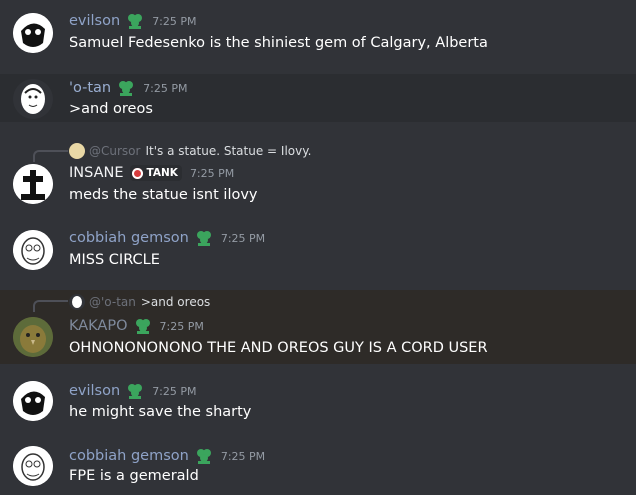  What do you see at coordinates (112, 302) in the screenshot?
I see `reply-username: @'o-tan` at bounding box center [112, 302].